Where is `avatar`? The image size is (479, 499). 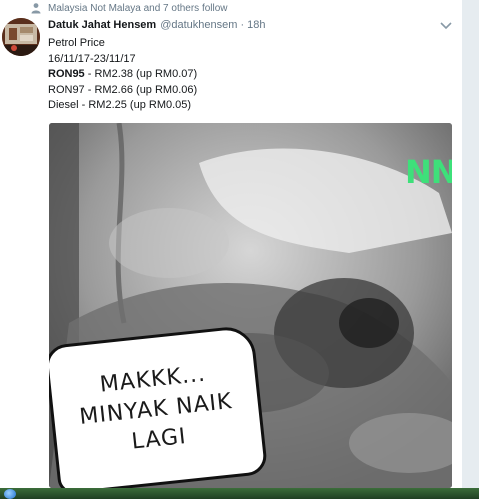
avatar is located at coordinates (21, 37).